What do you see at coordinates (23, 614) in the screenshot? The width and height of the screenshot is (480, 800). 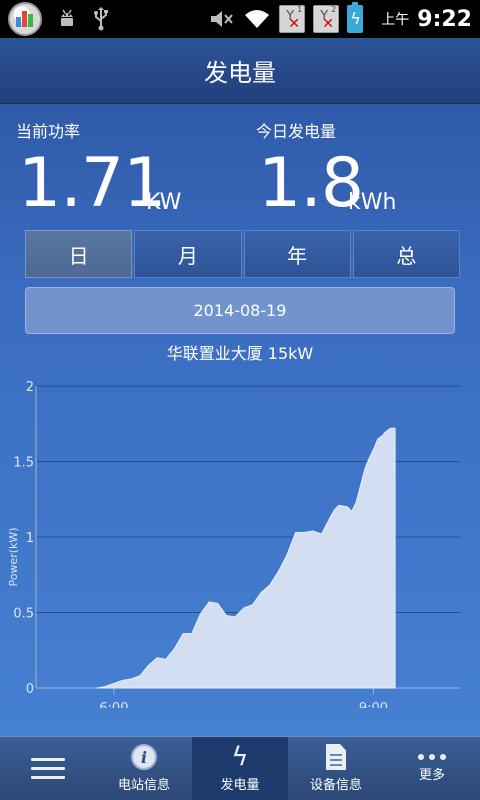 I see `y-tick-label: 0.5` at bounding box center [23, 614].